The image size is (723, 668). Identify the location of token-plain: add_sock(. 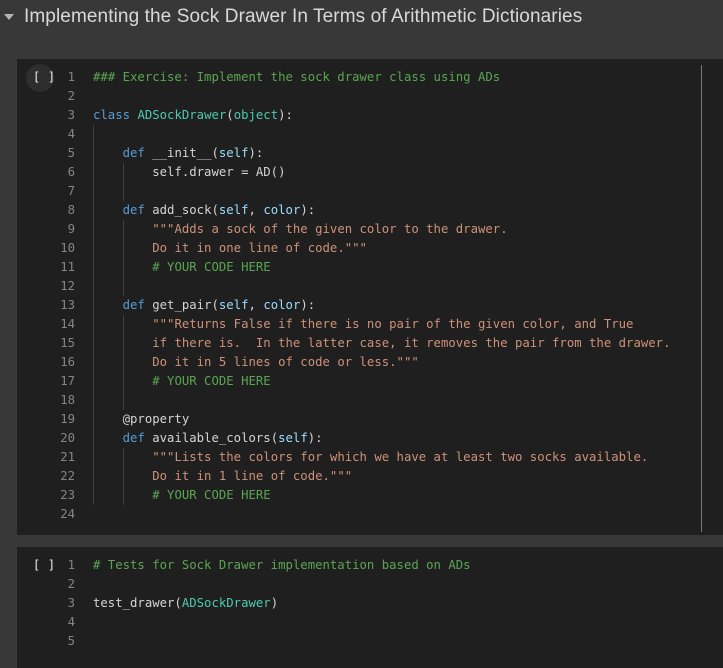
(181, 210).